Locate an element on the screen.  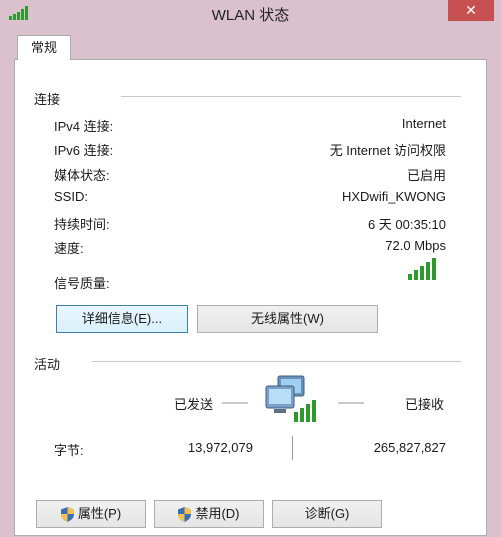
window-title: WLAN 状态 is located at coordinates (250, 15).